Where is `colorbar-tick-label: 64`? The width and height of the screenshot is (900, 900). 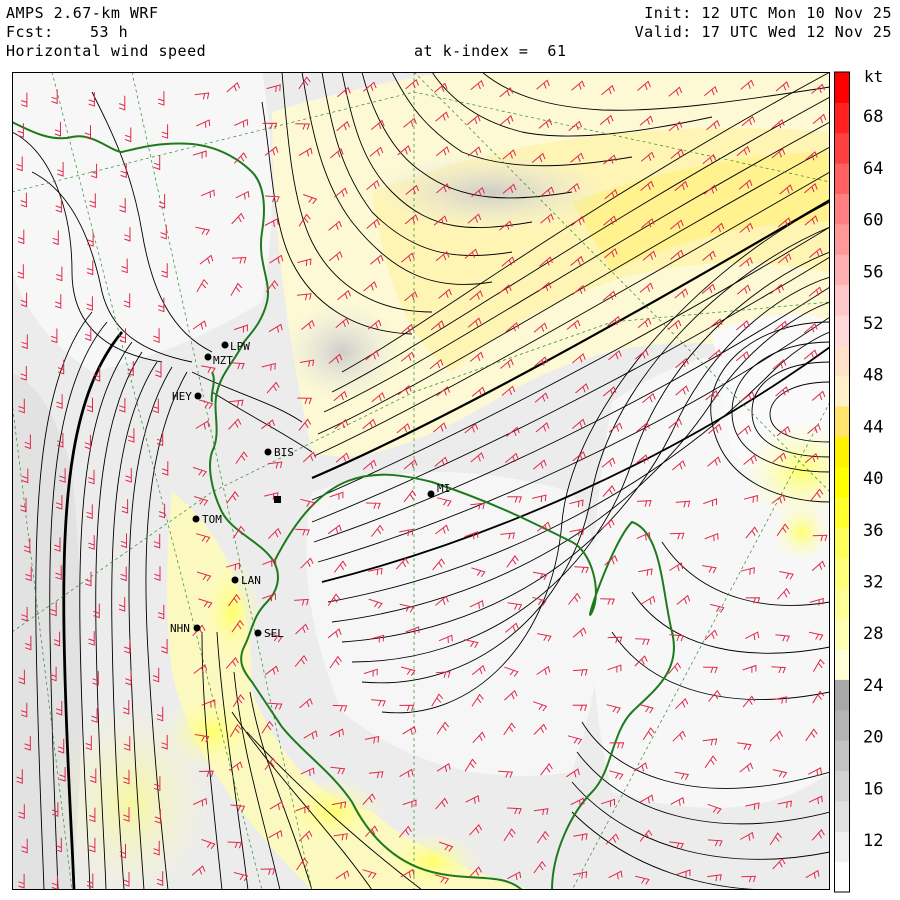
colorbar-tick-label: 64 is located at coordinates (873, 169).